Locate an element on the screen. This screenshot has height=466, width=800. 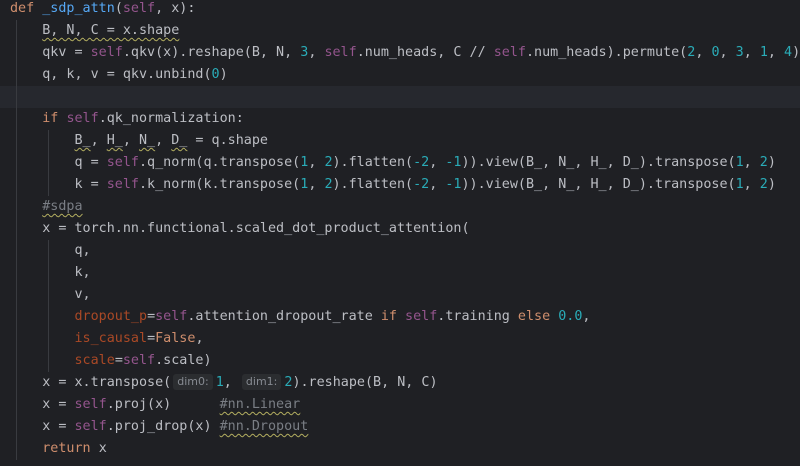
code-token: )).view(B_, N_, H_, D_).transpose( is located at coordinates (598, 184).